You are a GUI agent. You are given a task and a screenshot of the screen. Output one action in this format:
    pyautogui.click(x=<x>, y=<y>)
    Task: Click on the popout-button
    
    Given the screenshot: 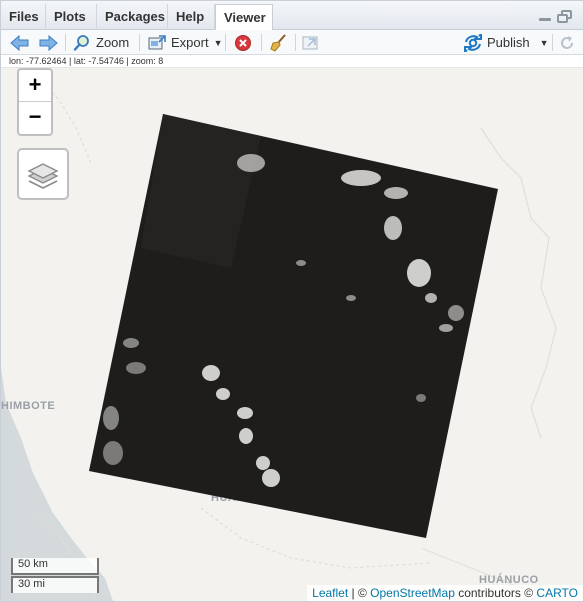 What is the action you would take?
    pyautogui.click(x=310, y=42)
    